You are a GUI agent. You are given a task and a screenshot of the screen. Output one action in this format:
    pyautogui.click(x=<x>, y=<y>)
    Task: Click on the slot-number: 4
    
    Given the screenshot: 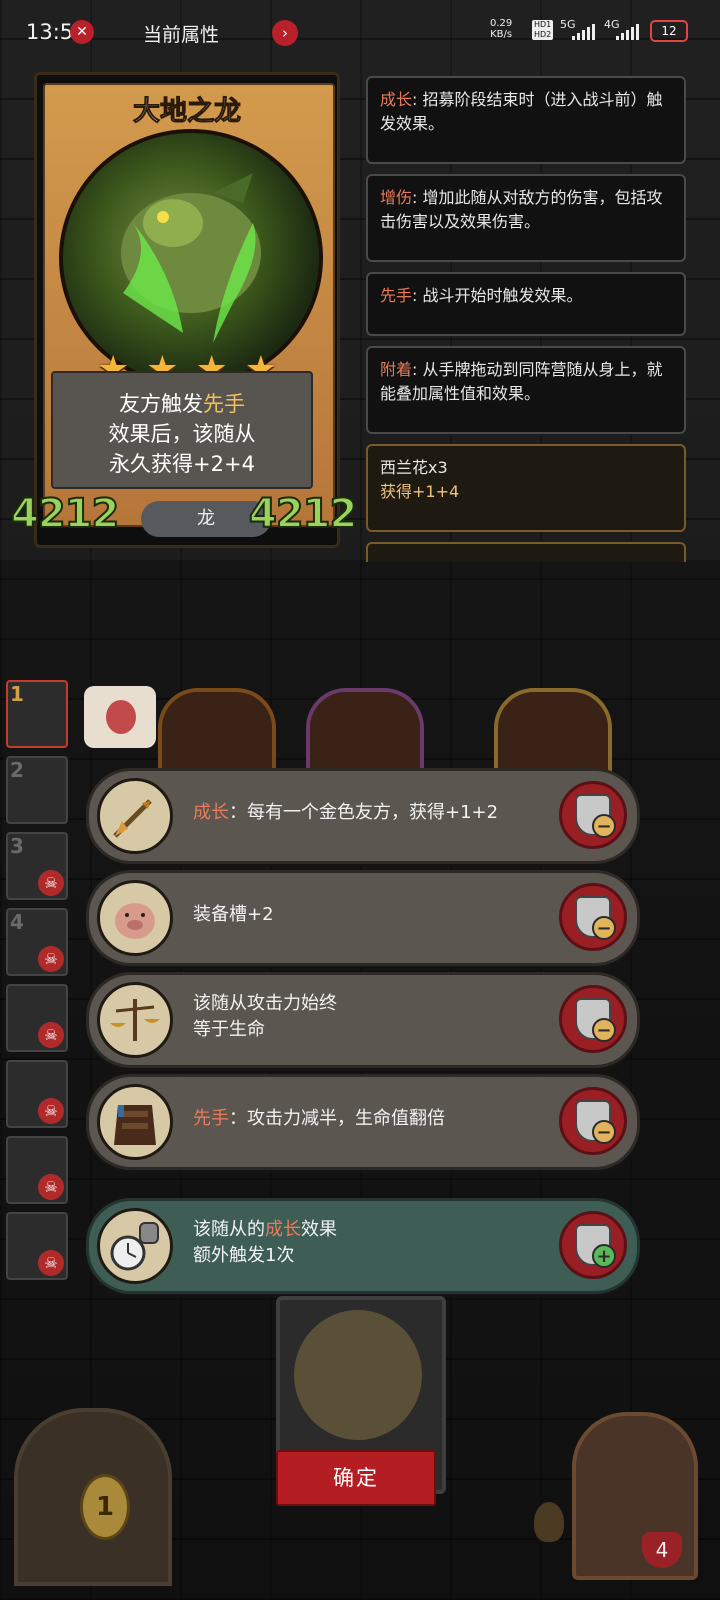 What is the action you would take?
    pyautogui.click(x=17, y=922)
    